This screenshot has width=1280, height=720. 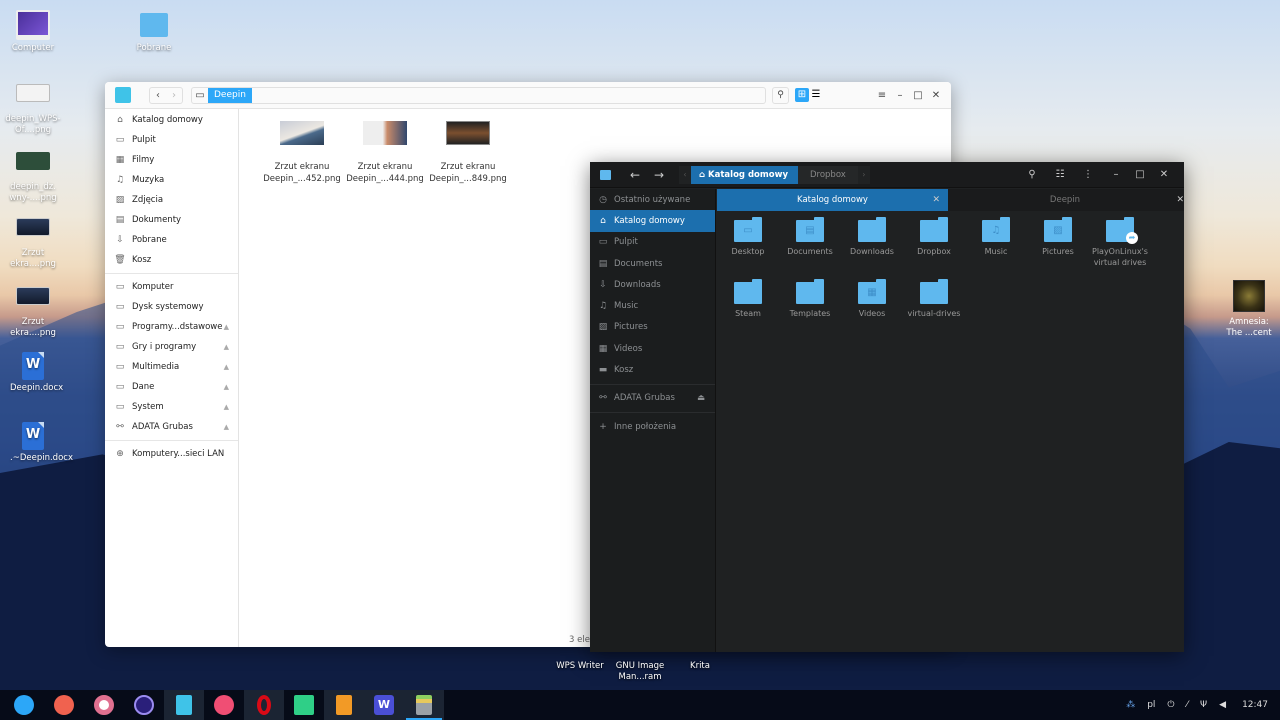 What do you see at coordinates (24, 705) in the screenshot?
I see `taskbar-launcher` at bounding box center [24, 705].